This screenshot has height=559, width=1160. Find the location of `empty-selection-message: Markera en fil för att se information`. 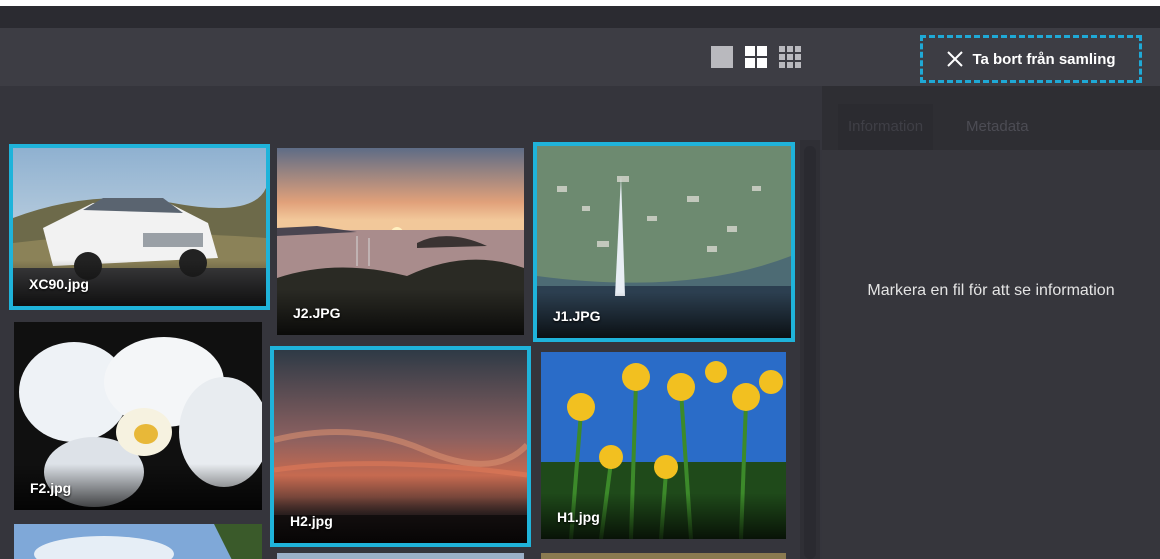

empty-selection-message: Markera en fil för att se information is located at coordinates (991, 290).